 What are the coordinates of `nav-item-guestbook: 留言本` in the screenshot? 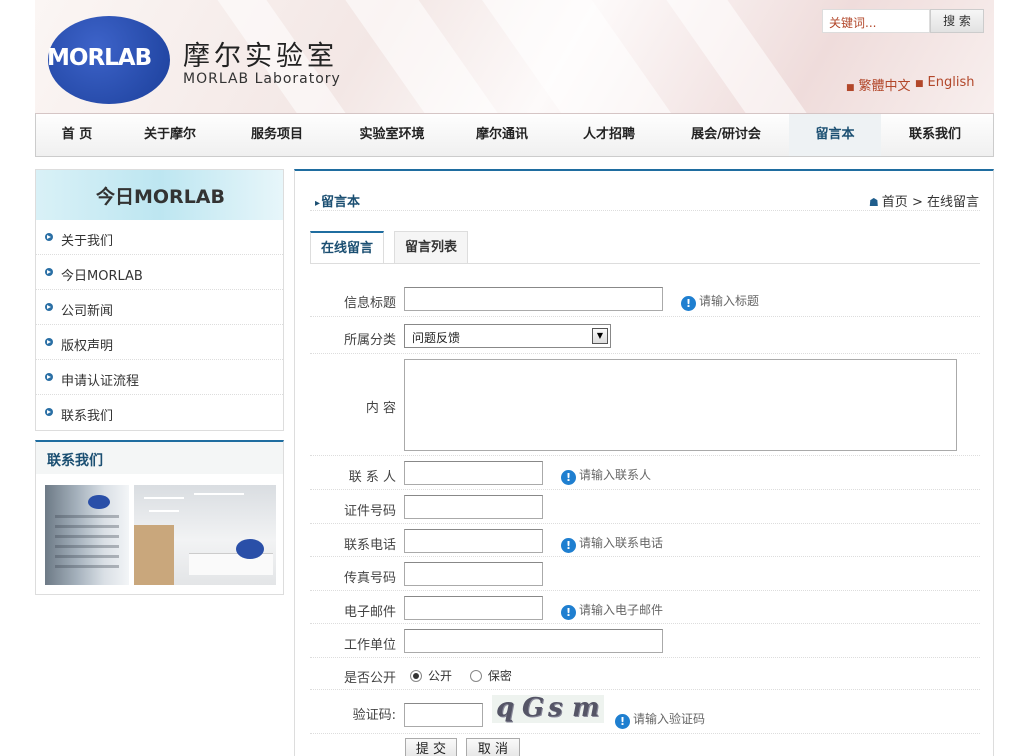 It's located at (835, 135).